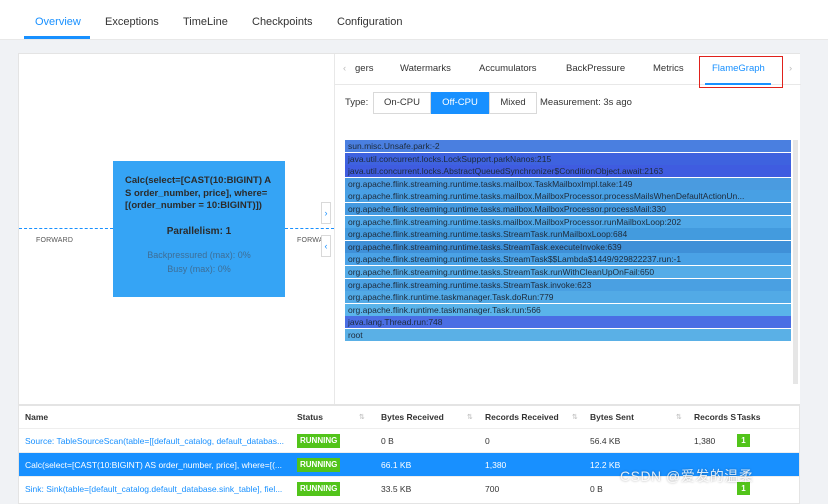  What do you see at coordinates (705, 441) in the screenshot?
I see `records-sent: 1,380` at bounding box center [705, 441].